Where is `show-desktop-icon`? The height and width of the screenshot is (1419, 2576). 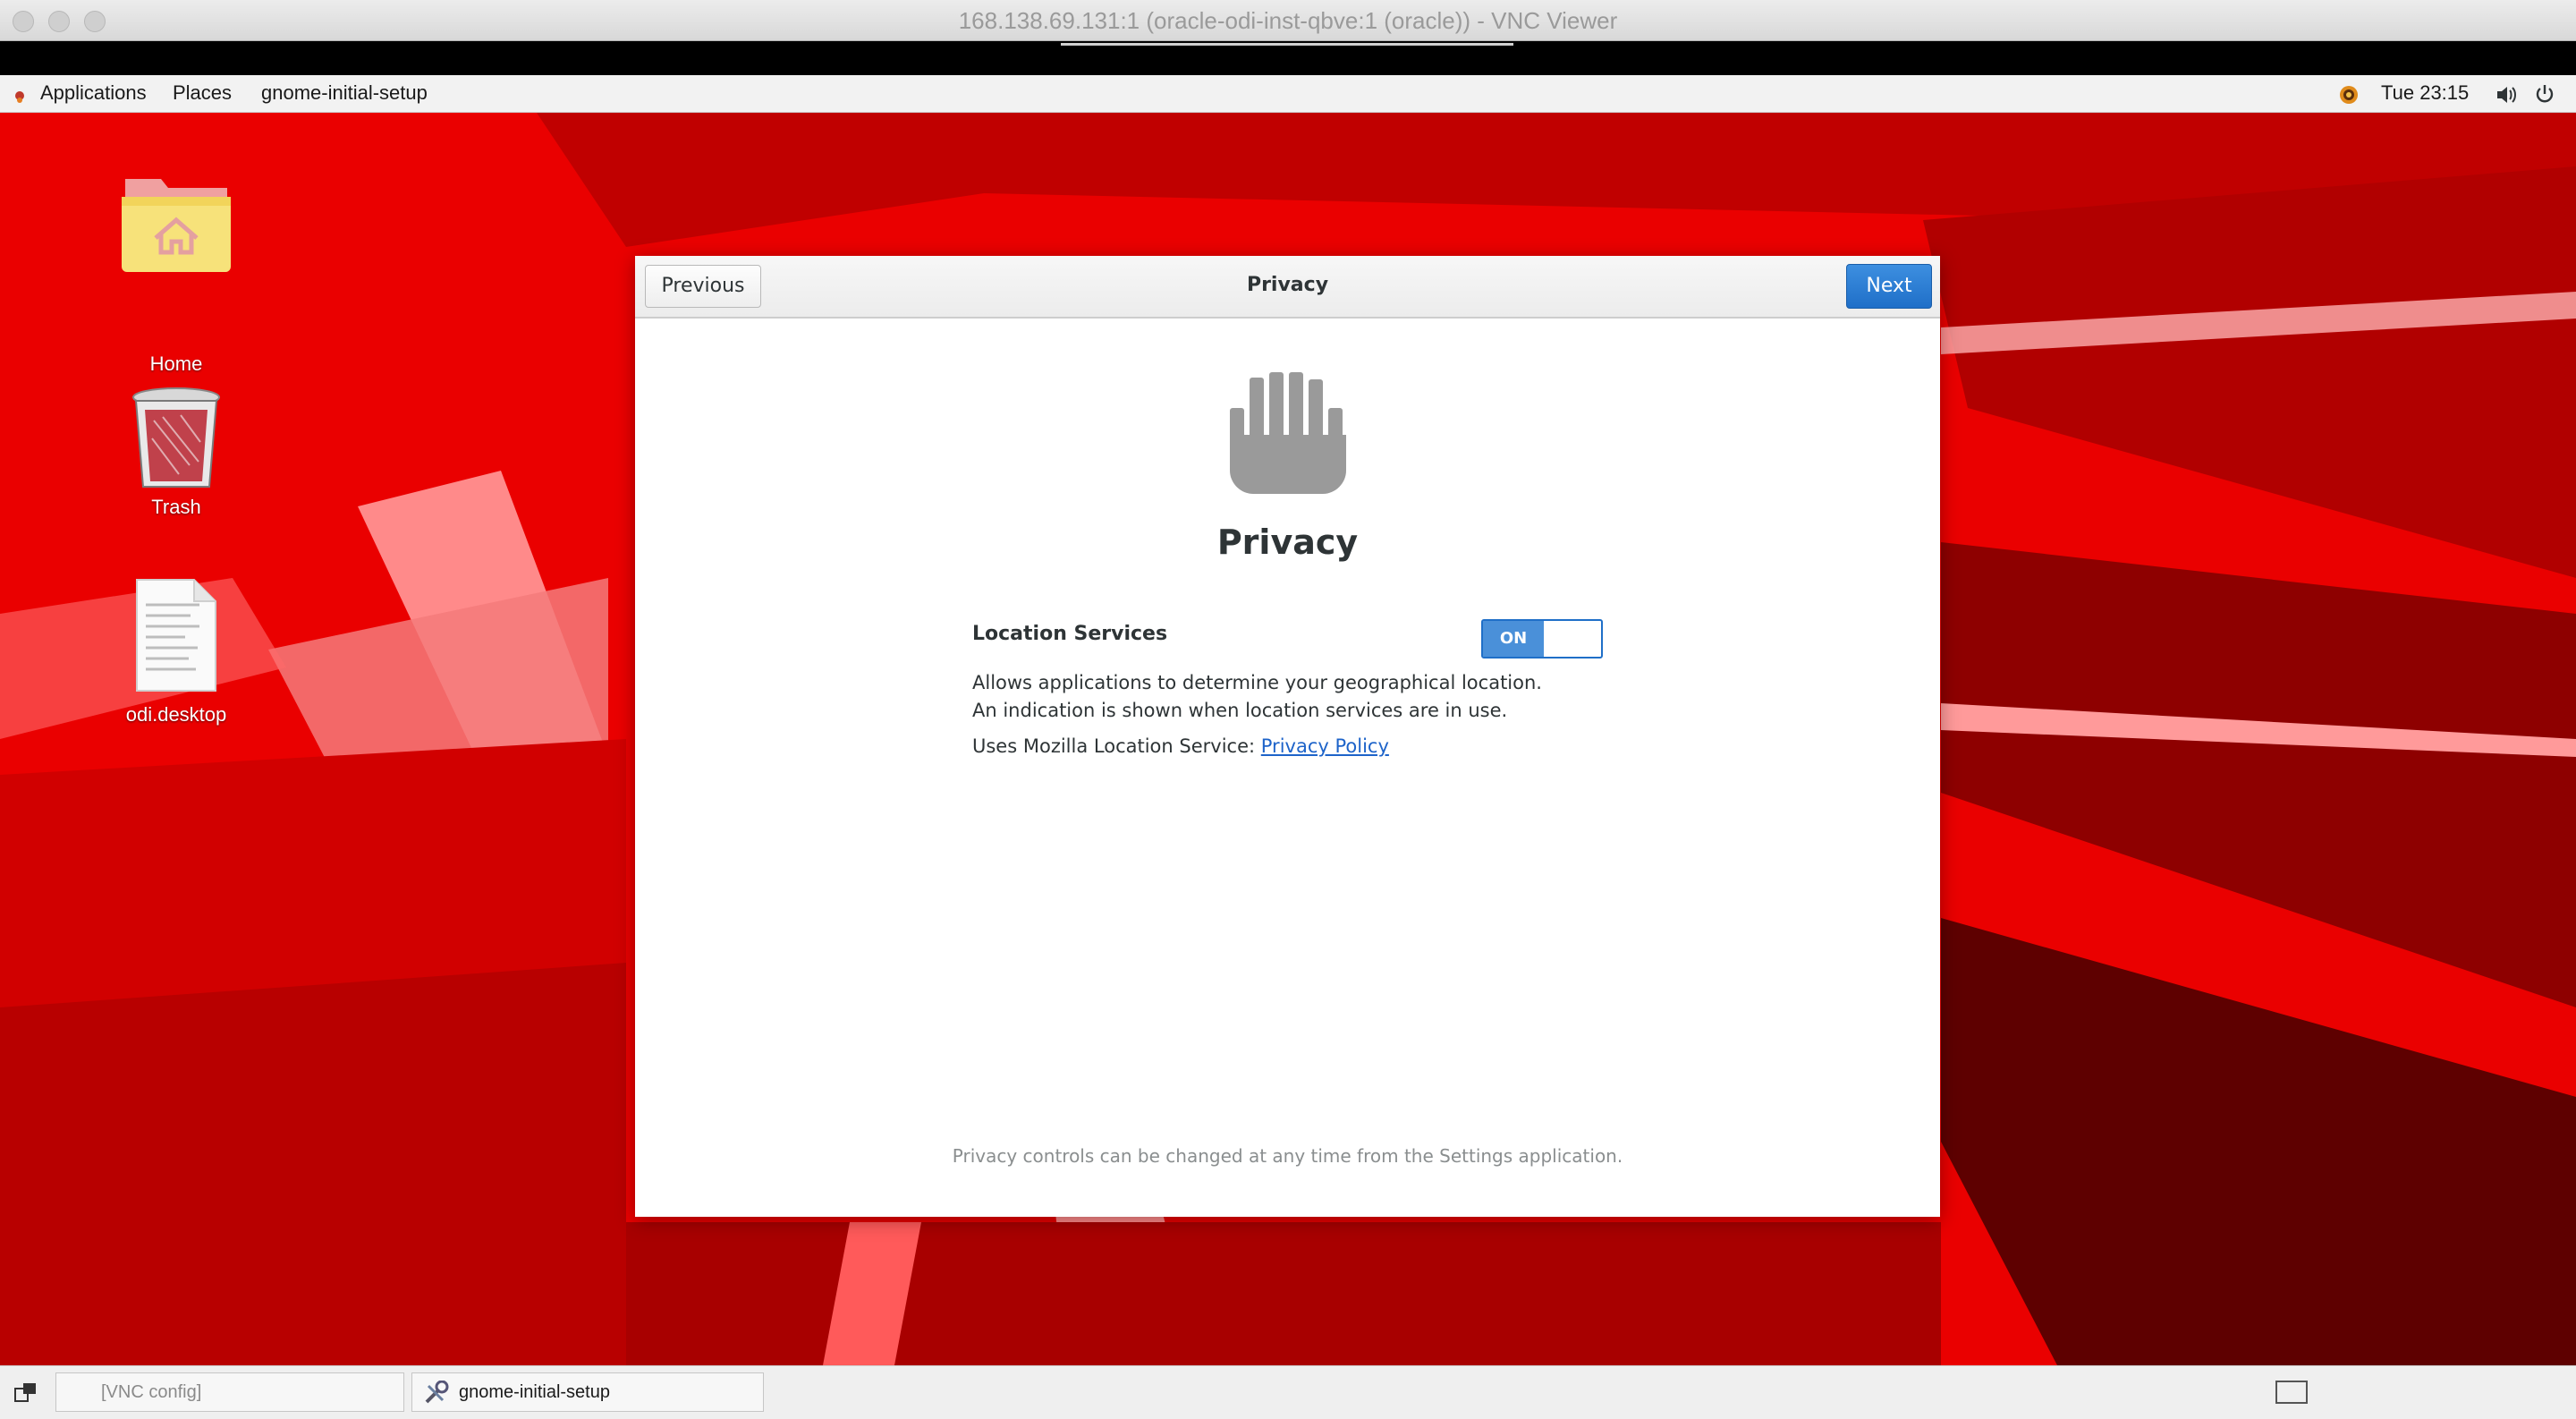 show-desktop-icon is located at coordinates (26, 1395).